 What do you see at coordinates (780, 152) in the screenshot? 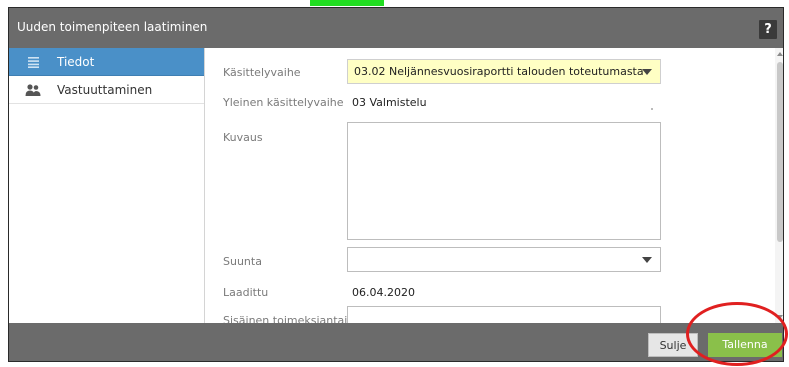
I see `scroll-thumb` at bounding box center [780, 152].